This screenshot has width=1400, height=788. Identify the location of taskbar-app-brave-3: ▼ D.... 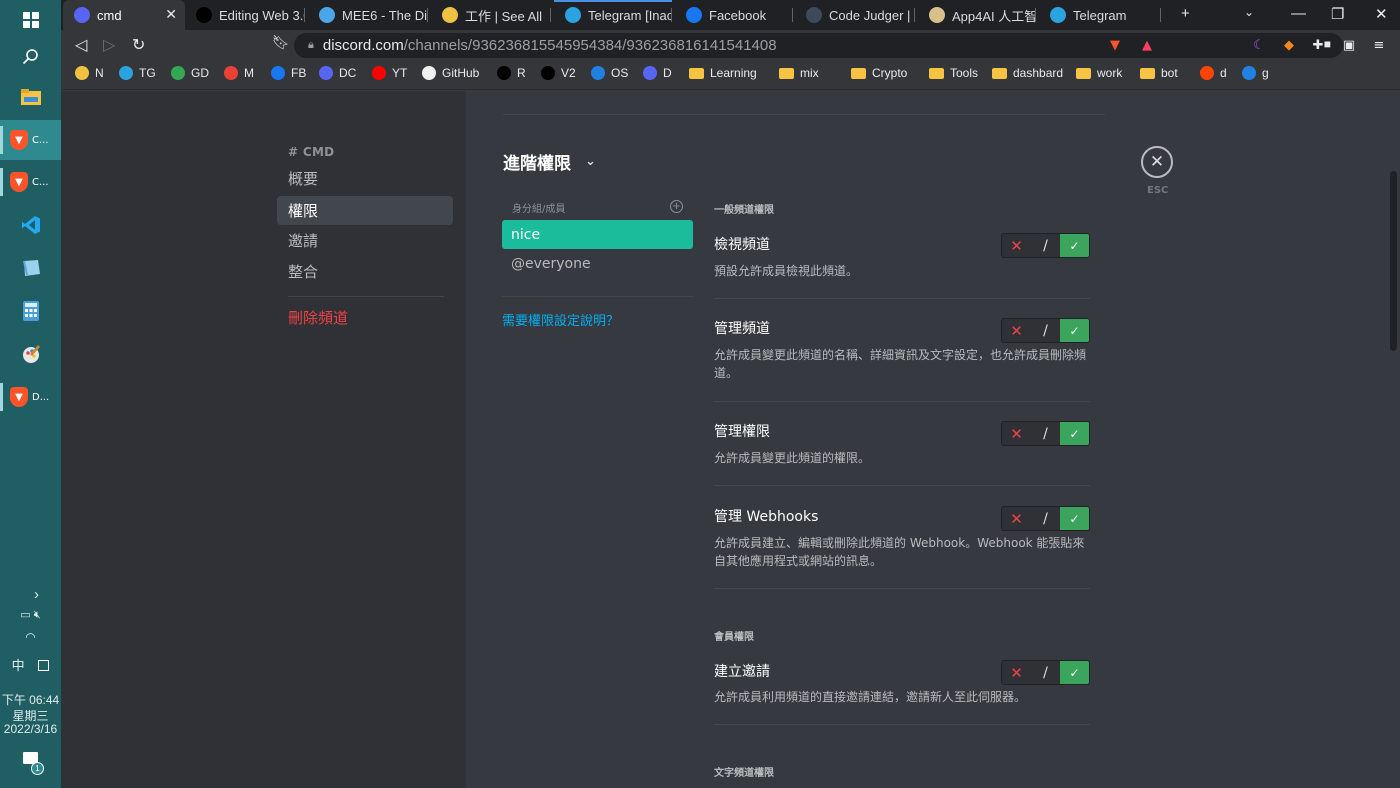
(30, 397).